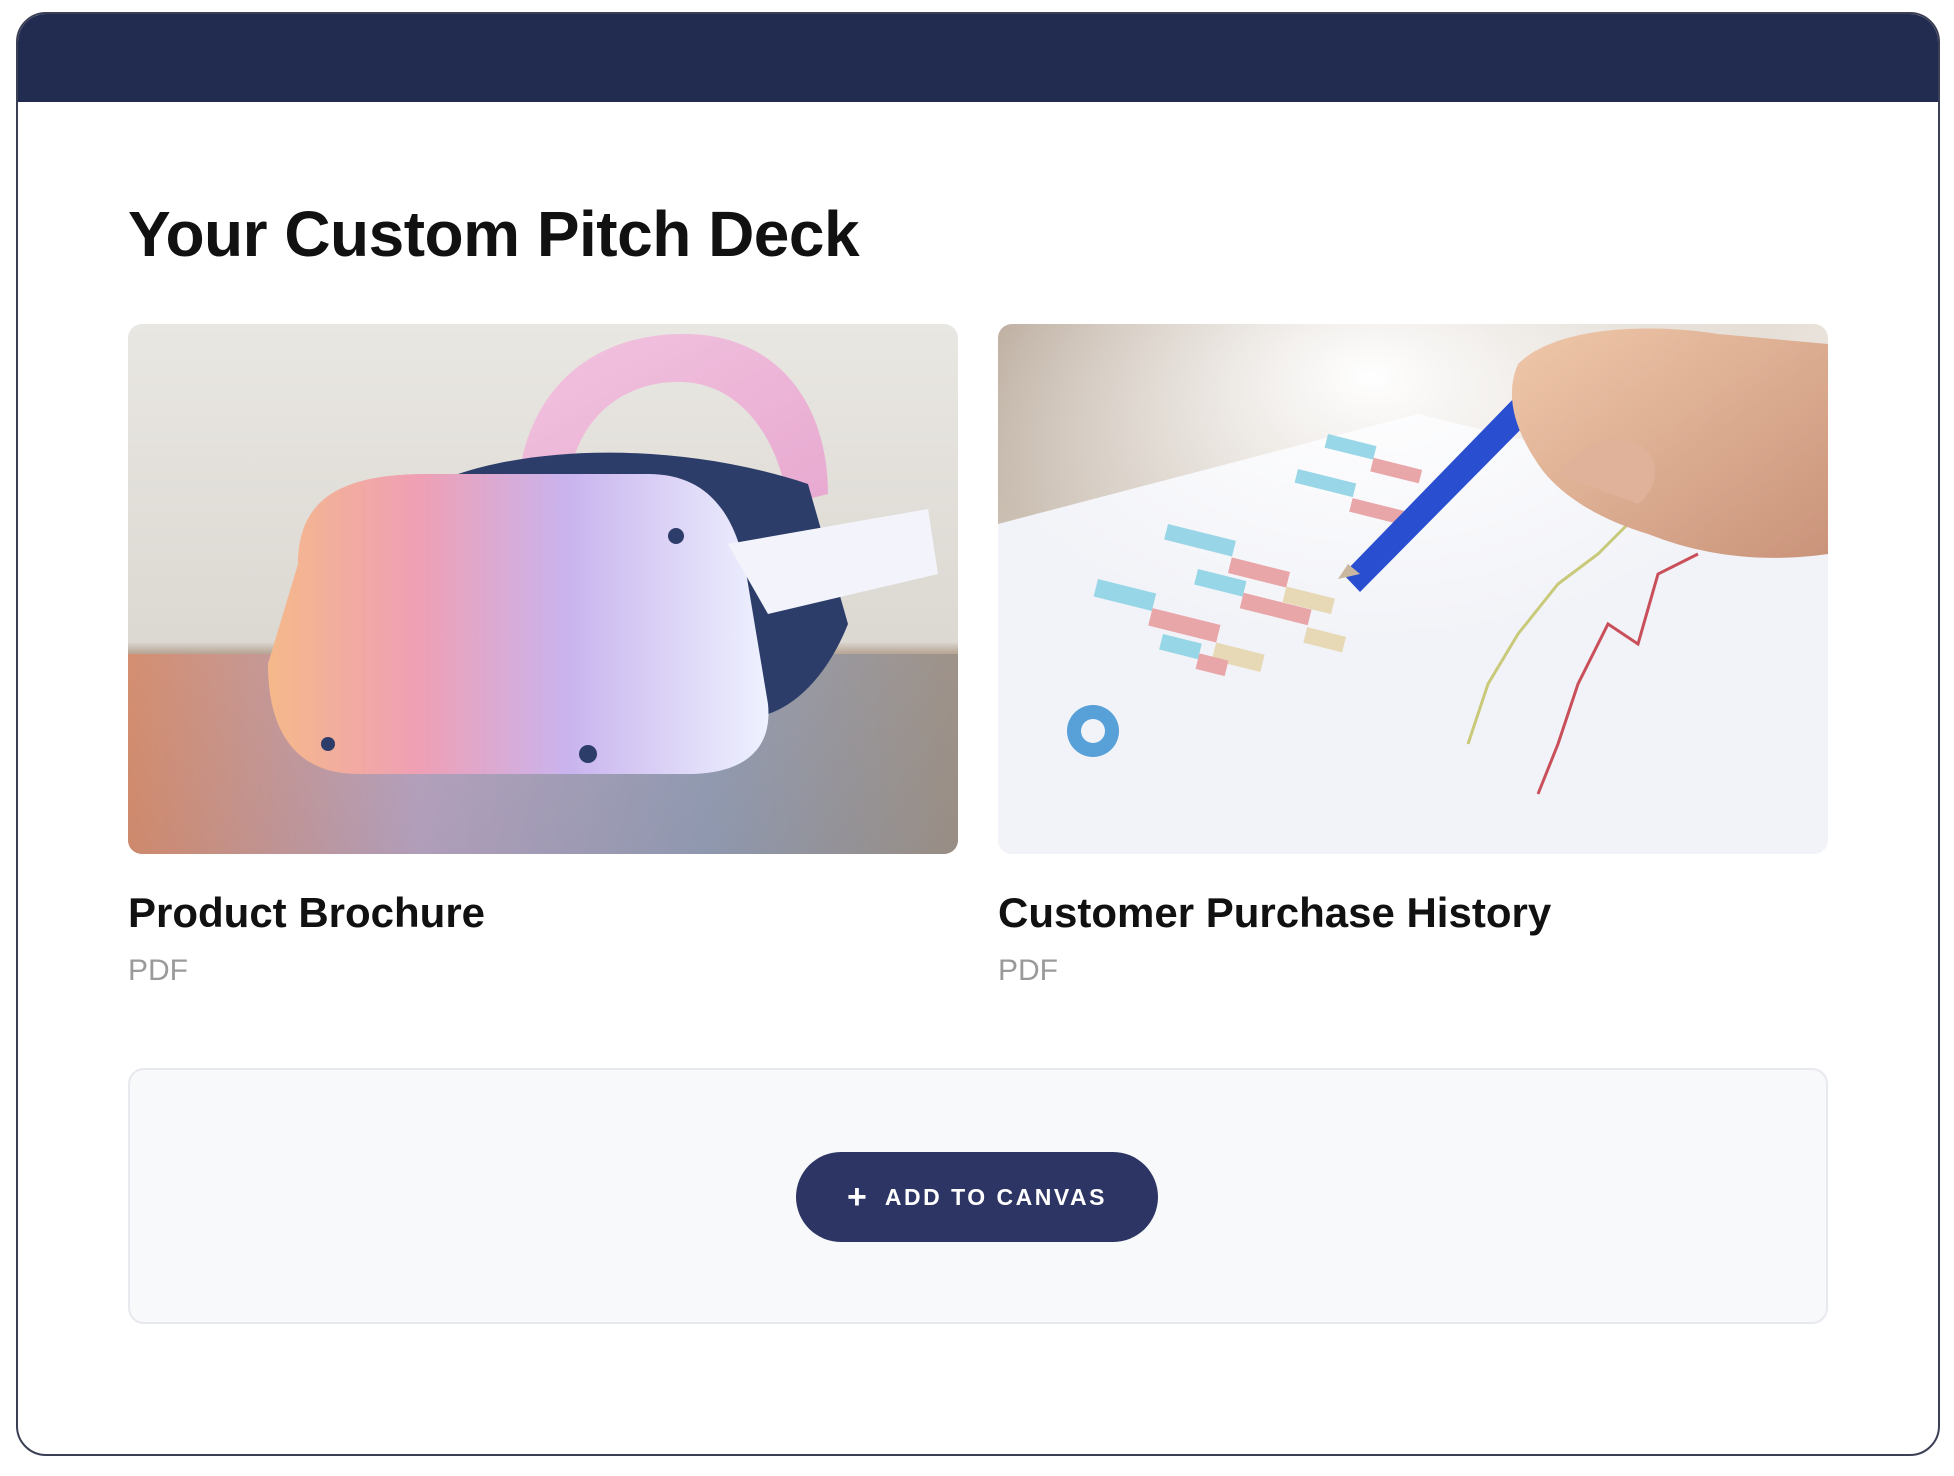 This screenshot has height=1476, width=1954. Describe the element at coordinates (978, 58) in the screenshot. I see `header-bar` at that location.